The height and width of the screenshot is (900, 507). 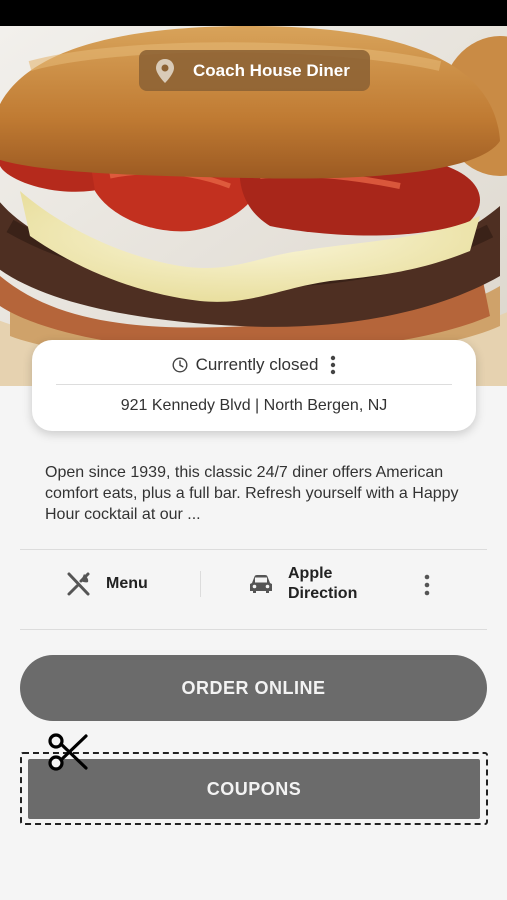 I want to click on coupon-dashed-border: COUPONS, so click(x=254, y=788).